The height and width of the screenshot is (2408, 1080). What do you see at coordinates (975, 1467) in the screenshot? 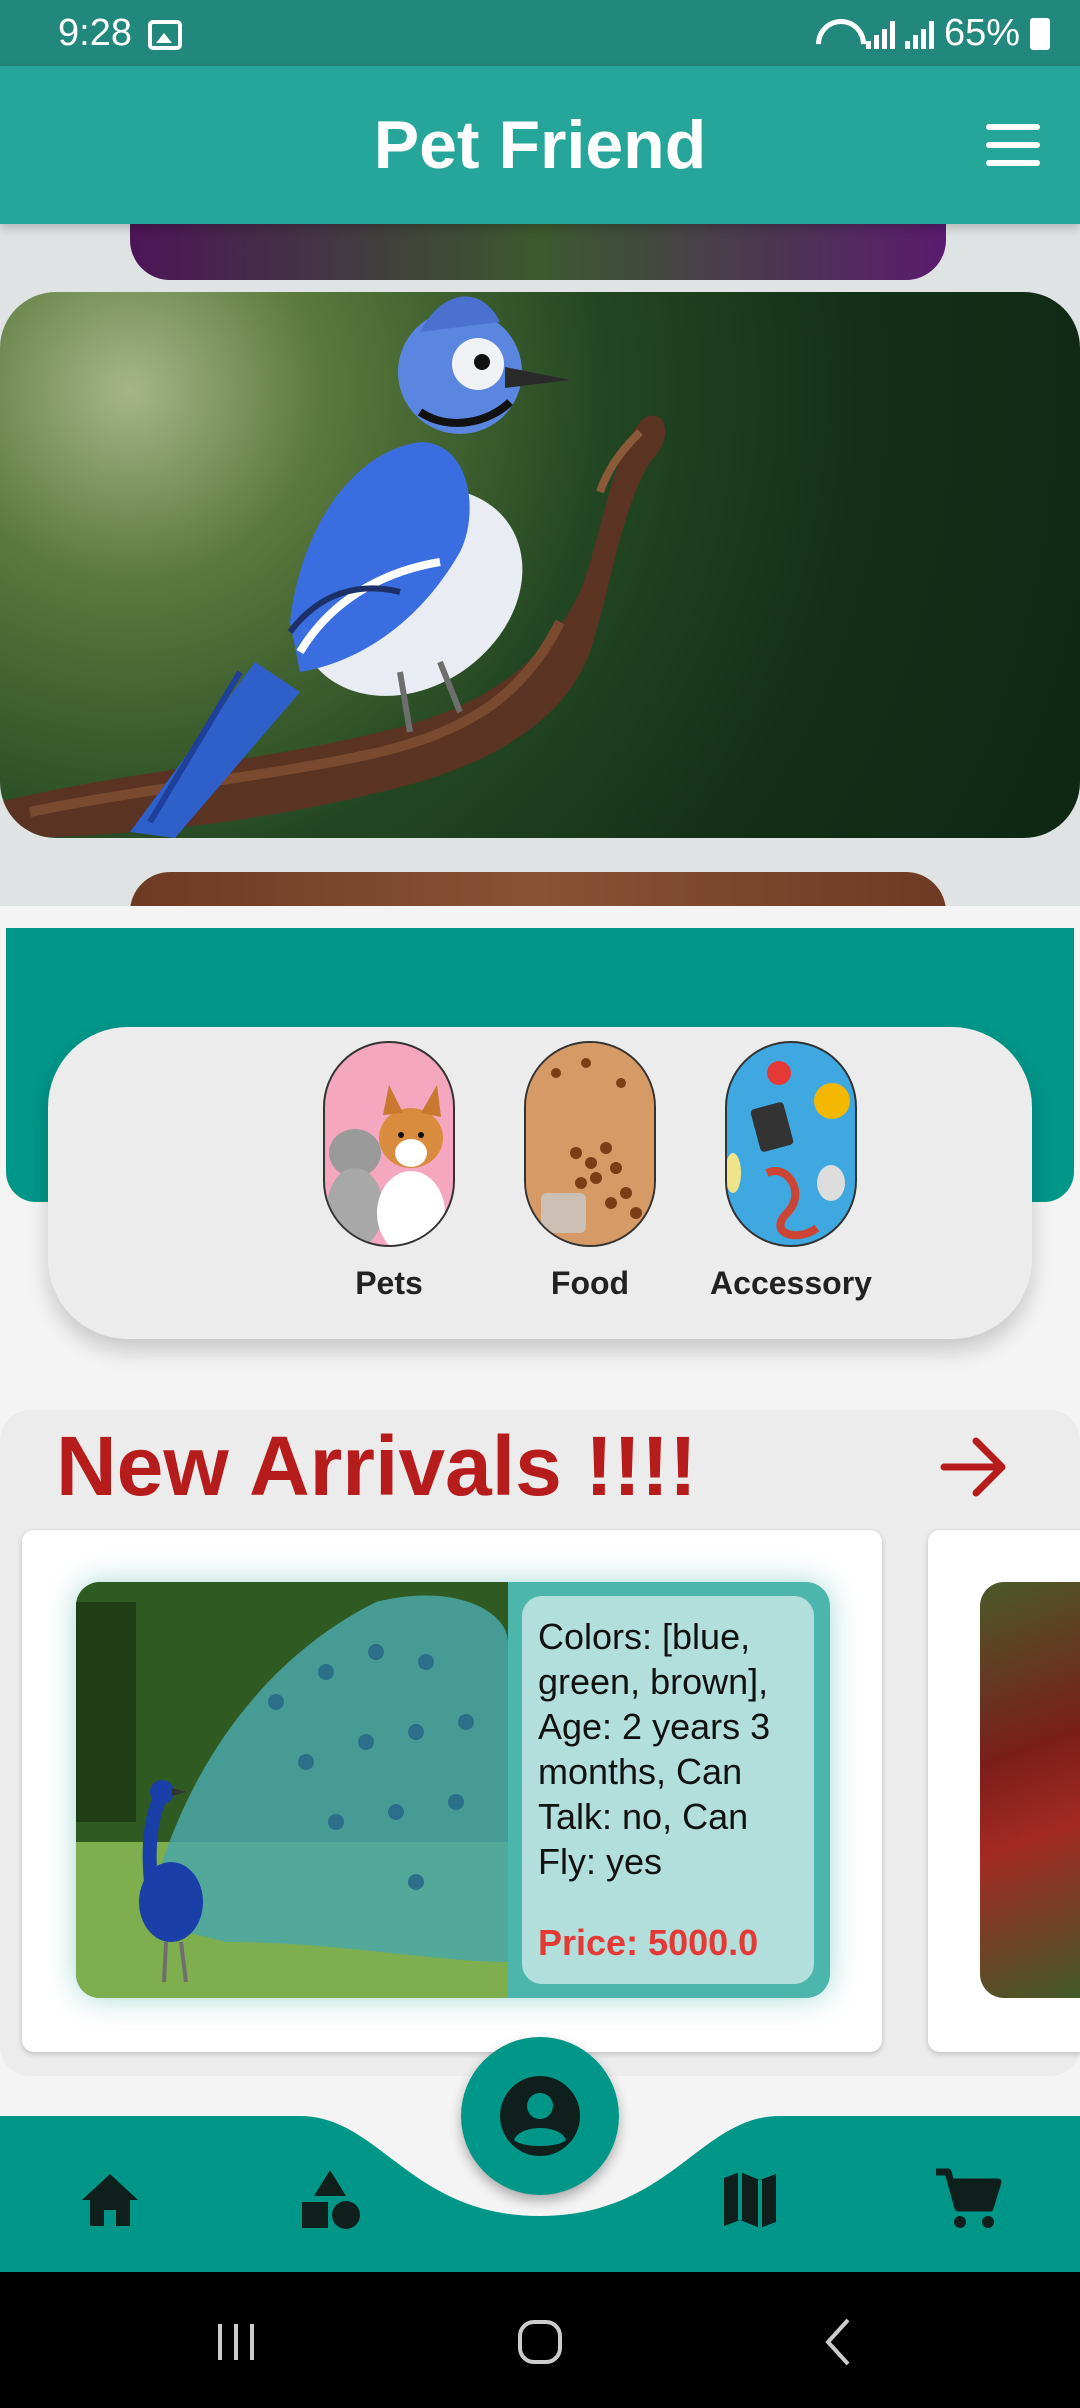
I see `arrow-right-icon` at bounding box center [975, 1467].